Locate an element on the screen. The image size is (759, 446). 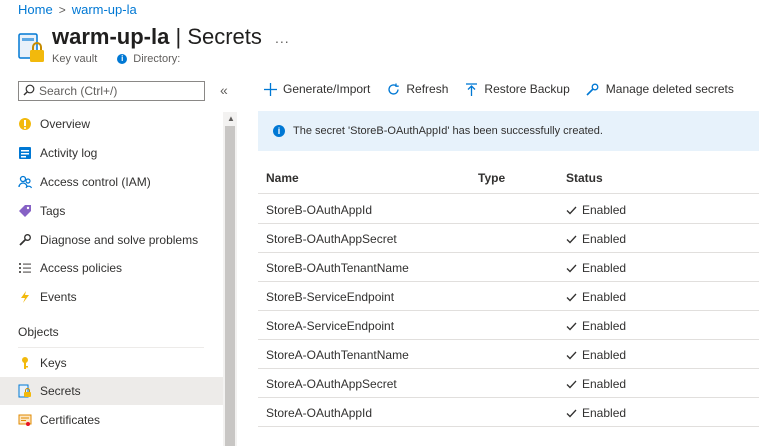
sidebar-item-label: Secrets is located at coordinates (60, 391).